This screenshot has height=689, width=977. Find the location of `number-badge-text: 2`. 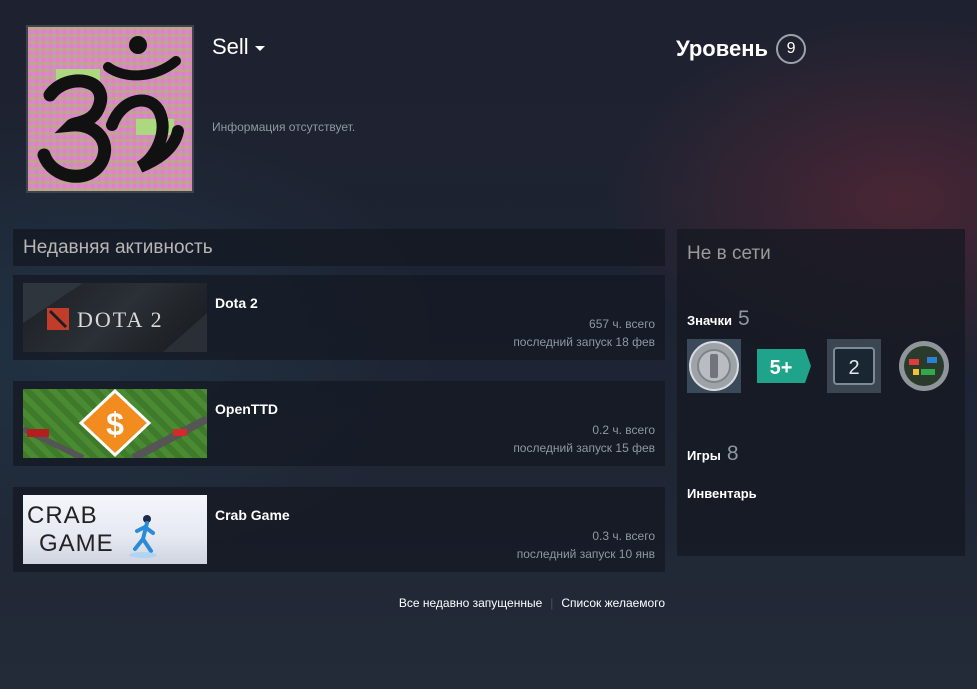

number-badge-text: 2 is located at coordinates (853, 368).